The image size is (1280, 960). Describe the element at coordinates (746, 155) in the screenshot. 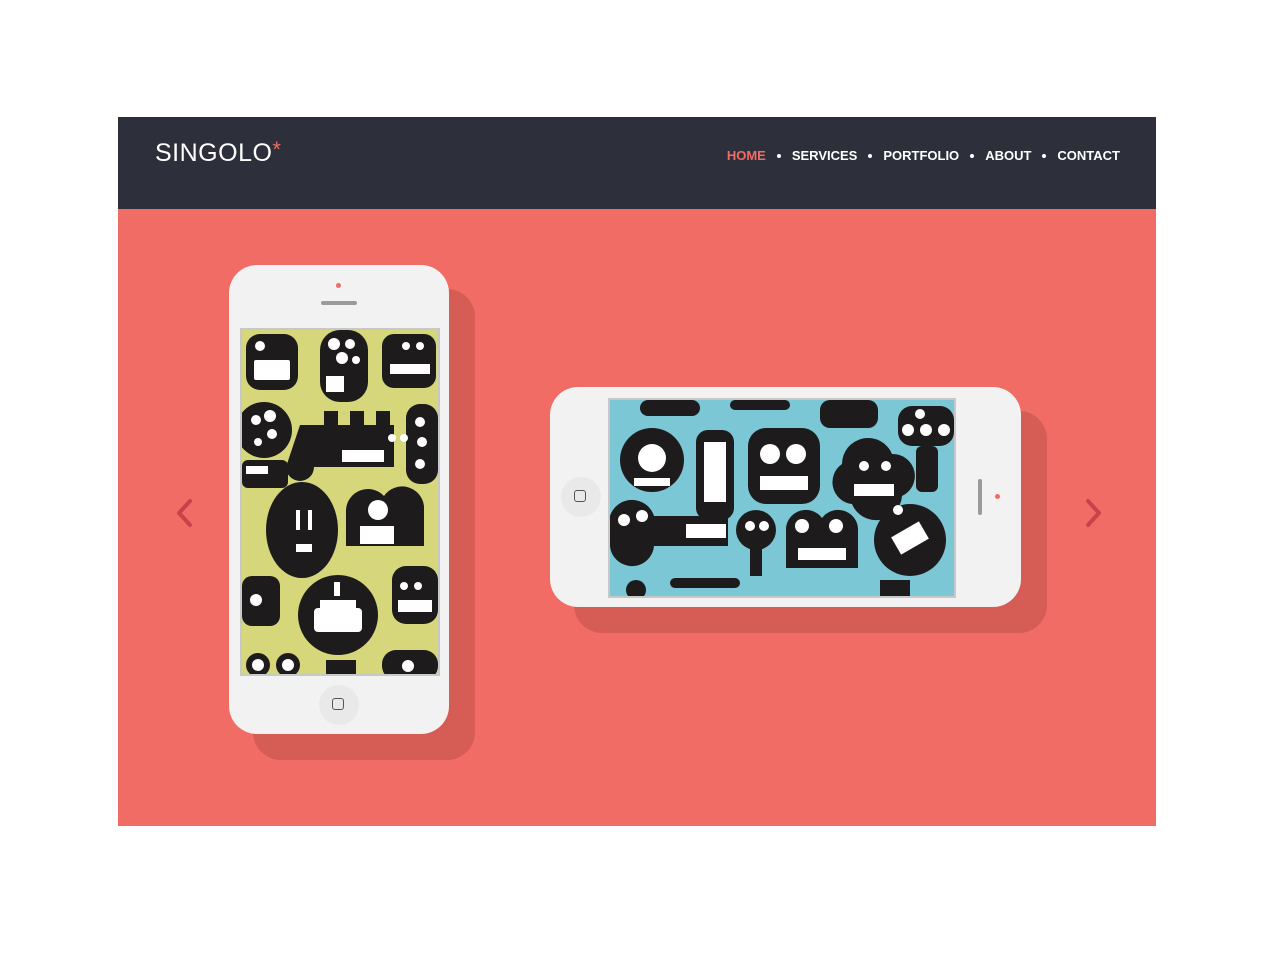

I see `nav-item-home: HOME` at that location.